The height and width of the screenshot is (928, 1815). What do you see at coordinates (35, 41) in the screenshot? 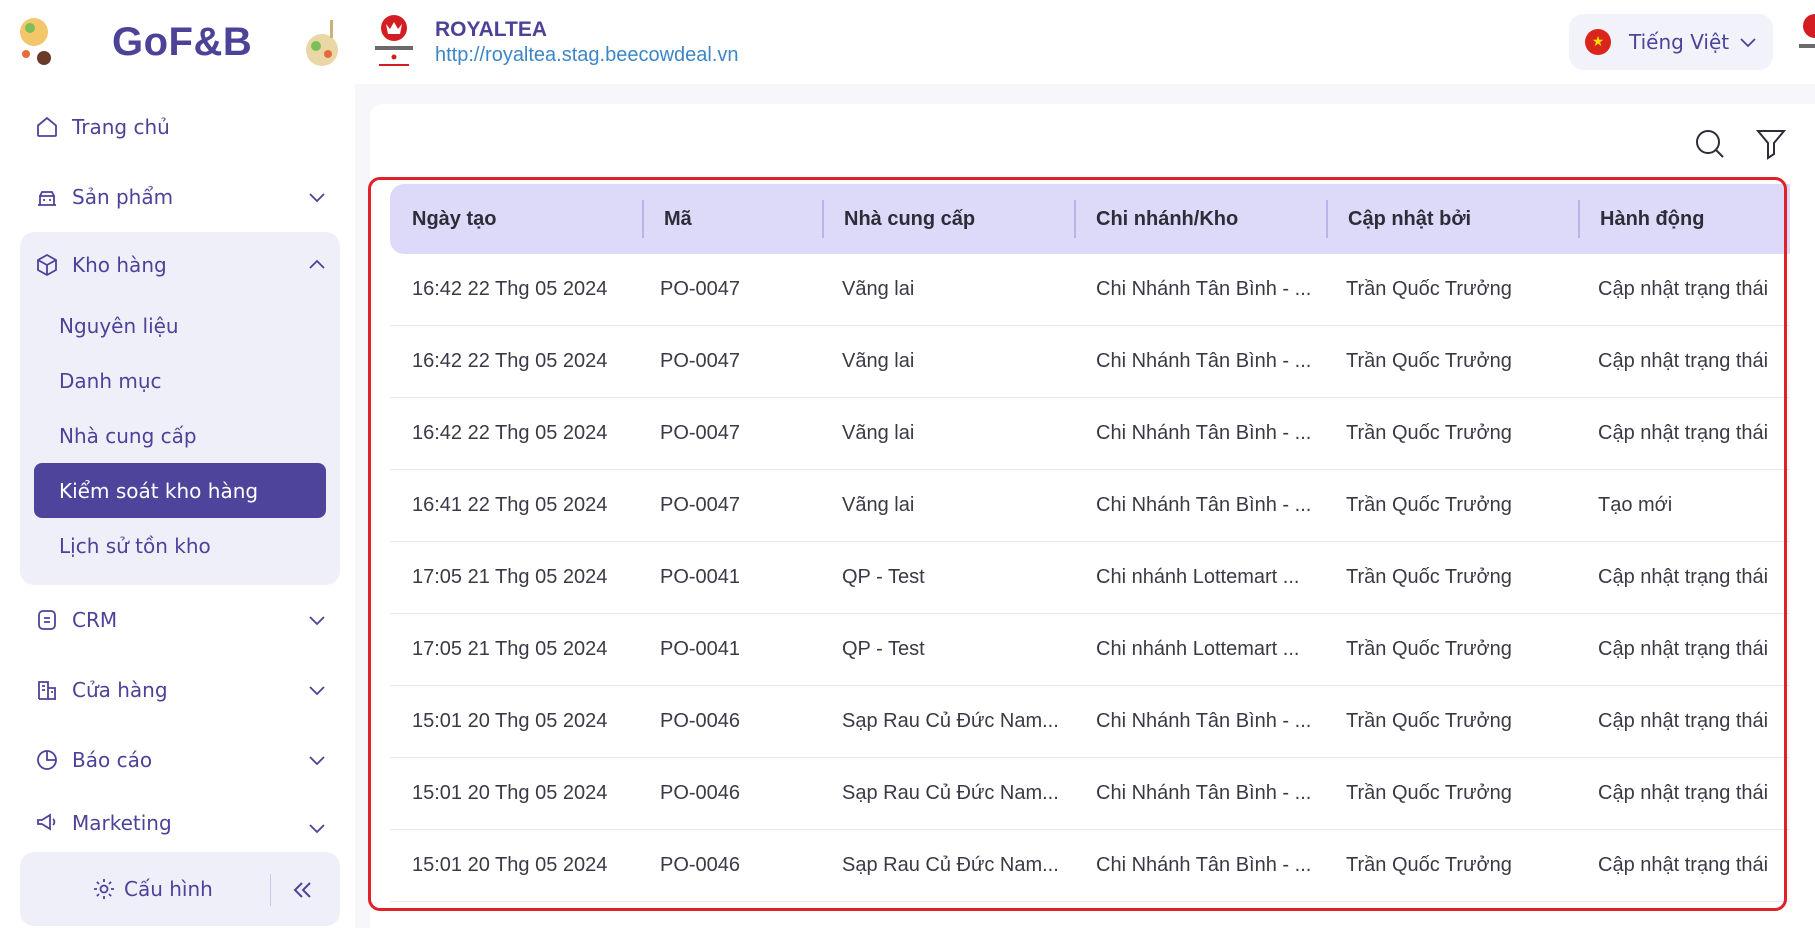
I see `food-decoration-icon` at bounding box center [35, 41].